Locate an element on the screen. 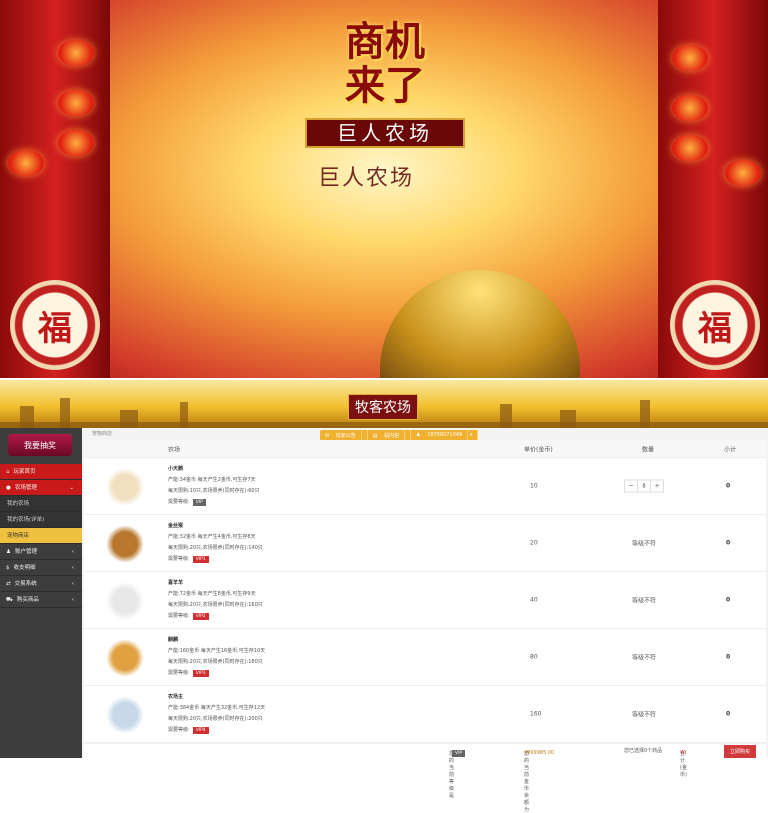 This screenshot has height=813, width=768. sidebar-item-purchase: ⛟ 购买商品 ‹ is located at coordinates (41, 600).